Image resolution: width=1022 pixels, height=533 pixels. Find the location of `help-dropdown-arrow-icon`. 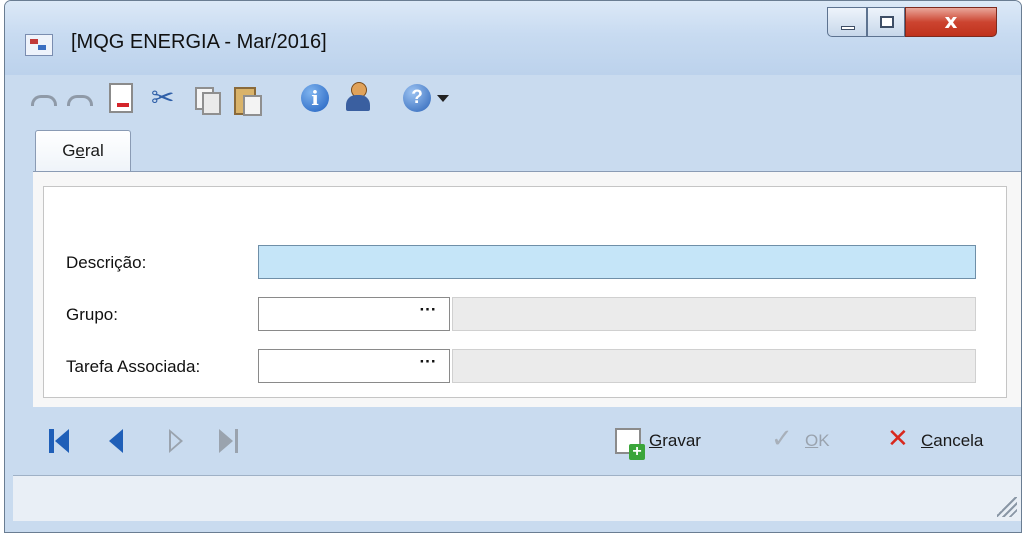

help-dropdown-arrow-icon is located at coordinates (443, 98).